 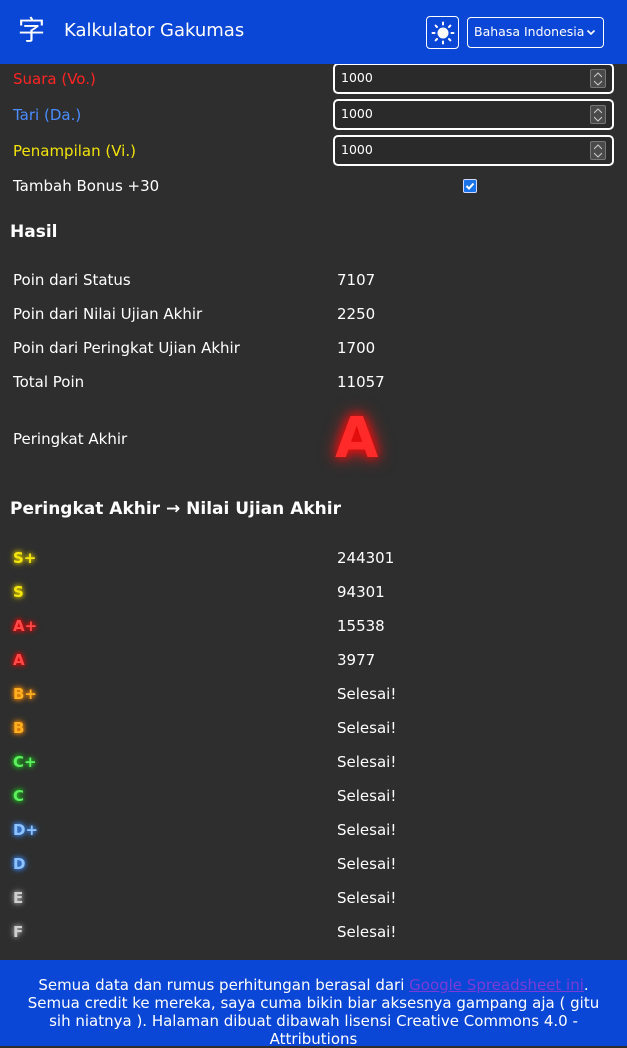 What do you see at coordinates (361, 382) in the screenshot?
I see `total-value: 11057` at bounding box center [361, 382].